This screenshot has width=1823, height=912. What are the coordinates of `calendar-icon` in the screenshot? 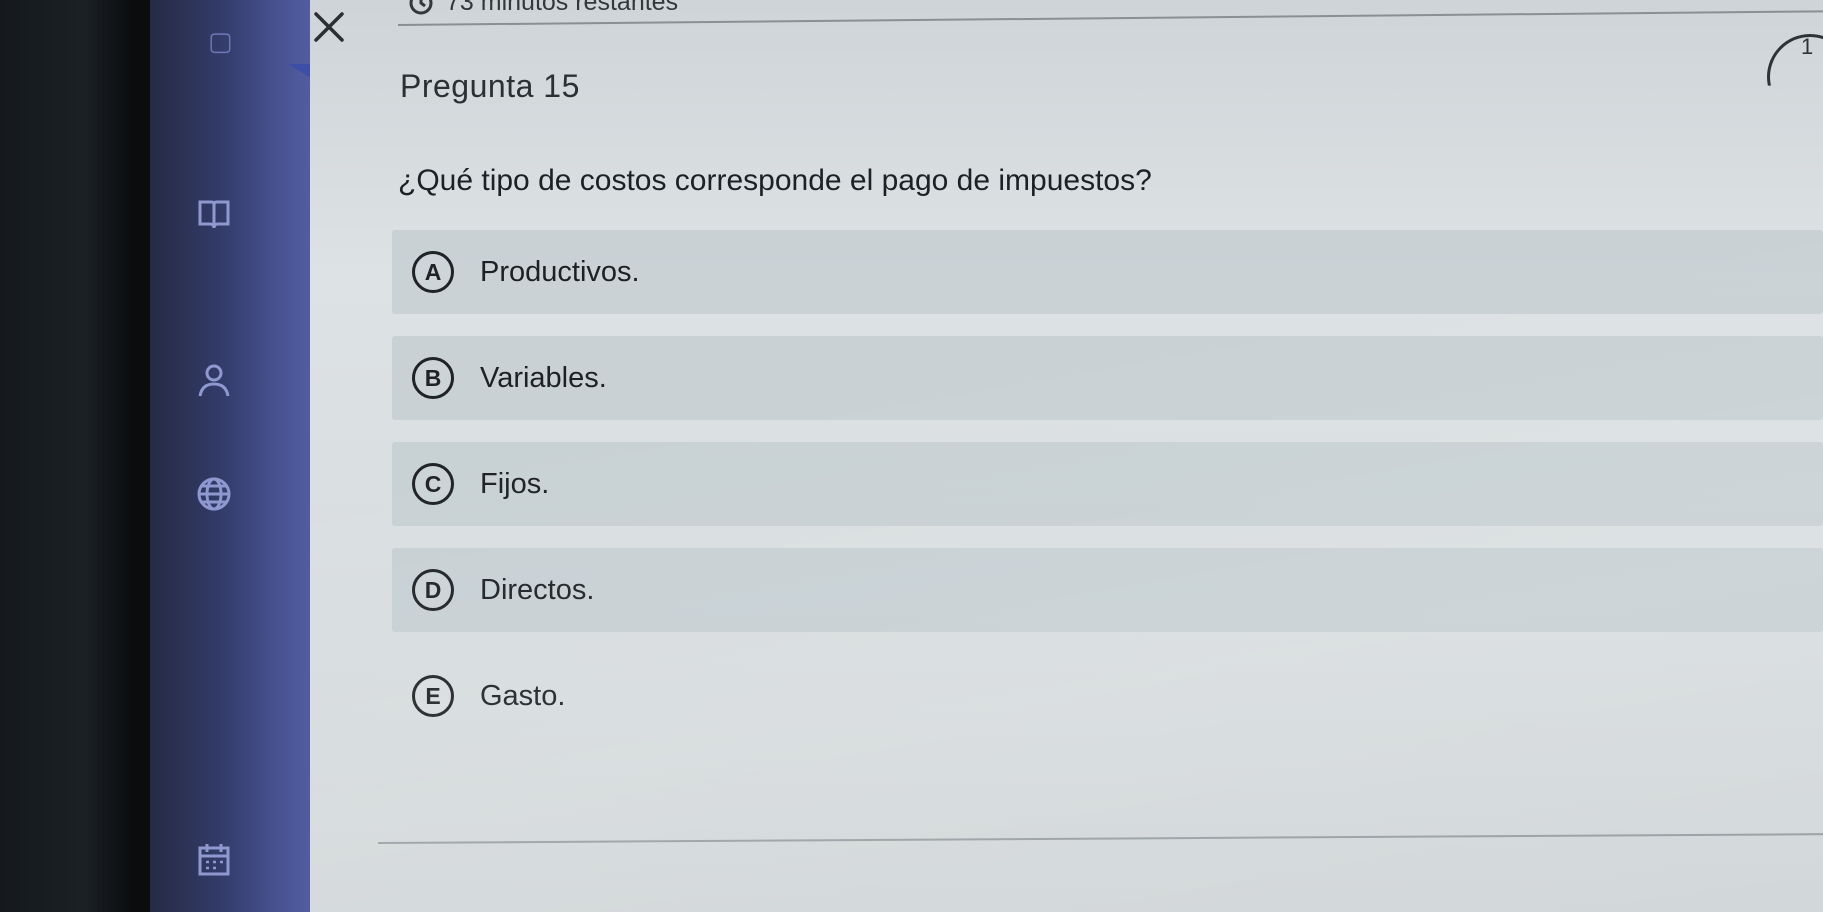 It's located at (214, 860).